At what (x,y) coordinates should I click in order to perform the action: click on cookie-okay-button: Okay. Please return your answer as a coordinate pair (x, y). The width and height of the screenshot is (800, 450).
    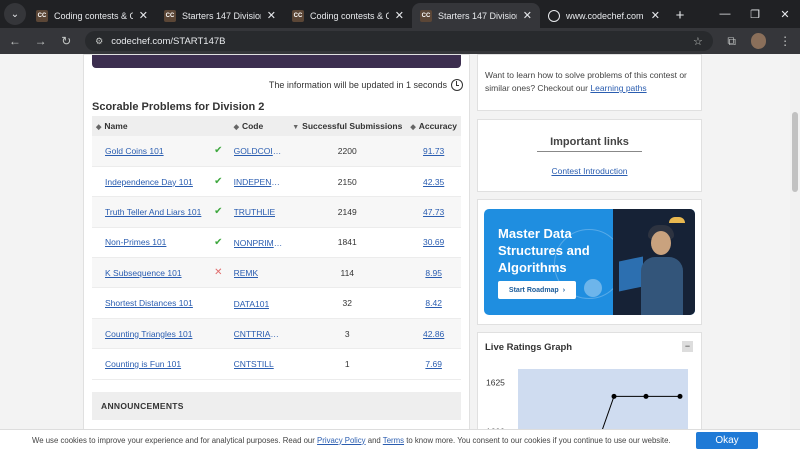
    Looking at the image, I should click on (727, 440).